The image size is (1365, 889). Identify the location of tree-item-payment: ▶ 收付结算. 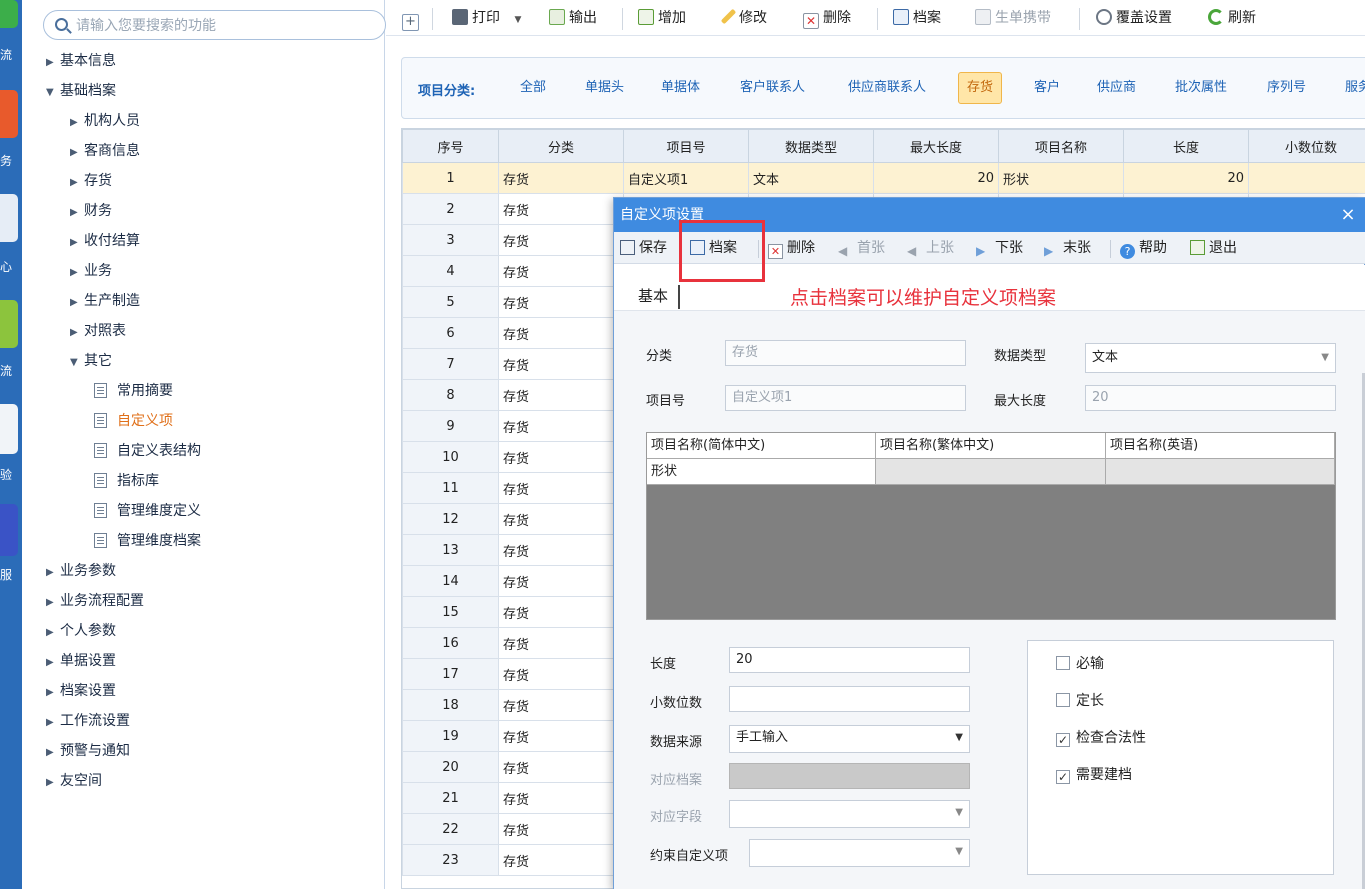
(105, 241).